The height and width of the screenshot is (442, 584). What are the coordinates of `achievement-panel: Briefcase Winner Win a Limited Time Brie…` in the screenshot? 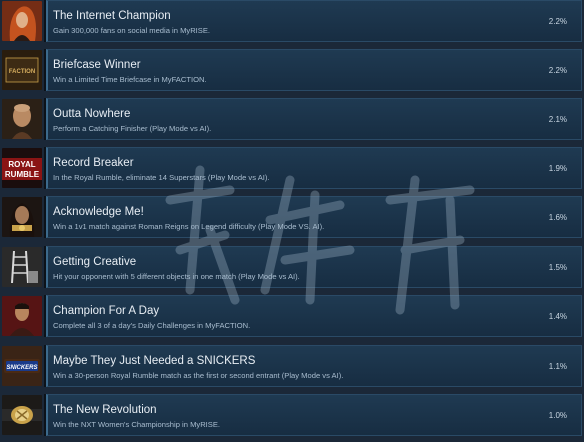 It's located at (314, 70).